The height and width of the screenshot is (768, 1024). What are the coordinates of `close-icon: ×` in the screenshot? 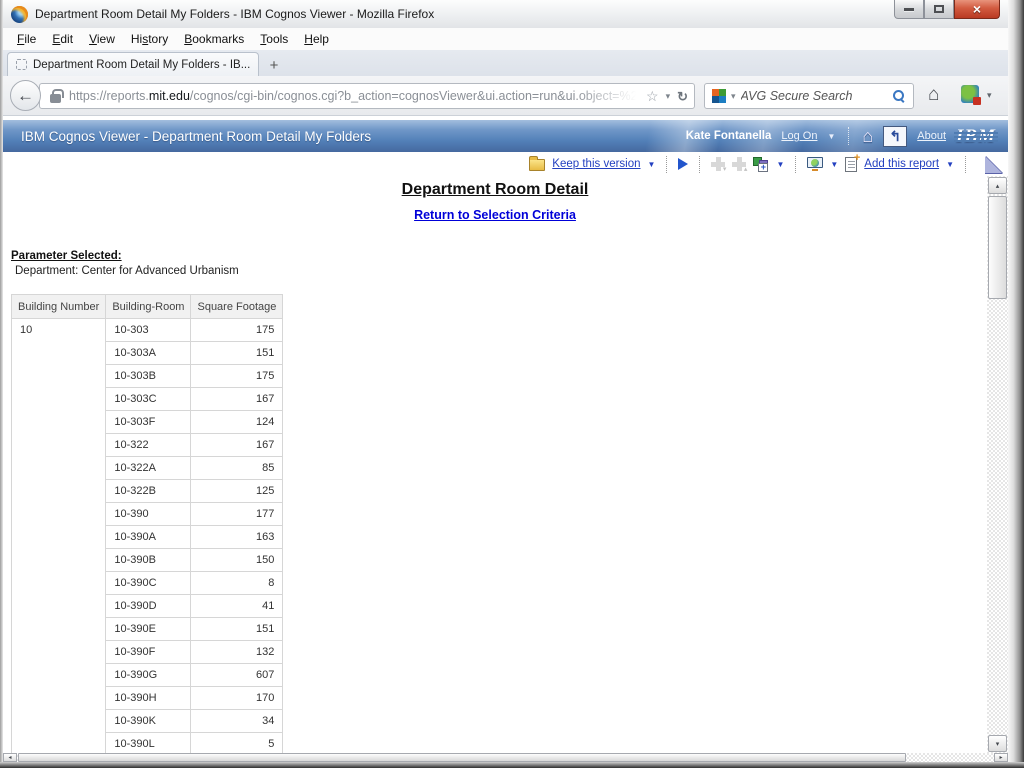 It's located at (977, 9).